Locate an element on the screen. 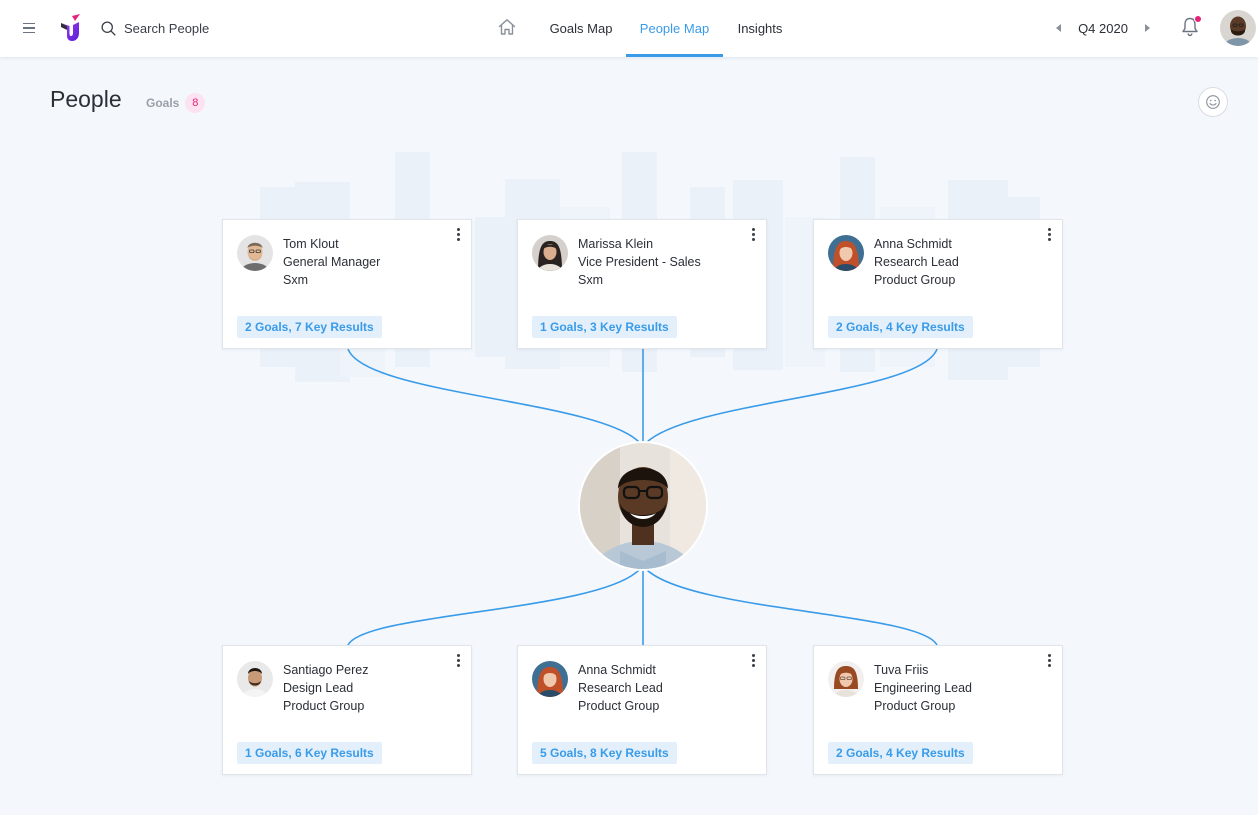 The height and width of the screenshot is (815, 1258). goals-summary: Goals 8 is located at coordinates (176, 103).